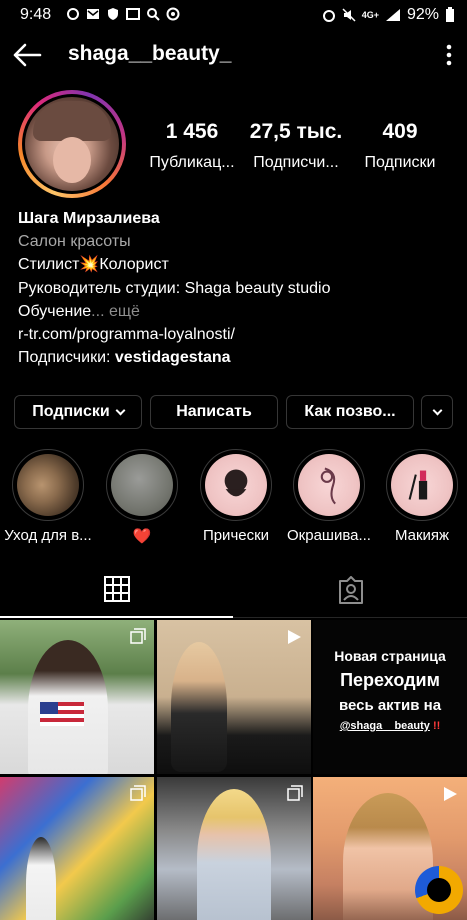  What do you see at coordinates (328, 16) in the screenshot?
I see `alarm-icon` at bounding box center [328, 16].